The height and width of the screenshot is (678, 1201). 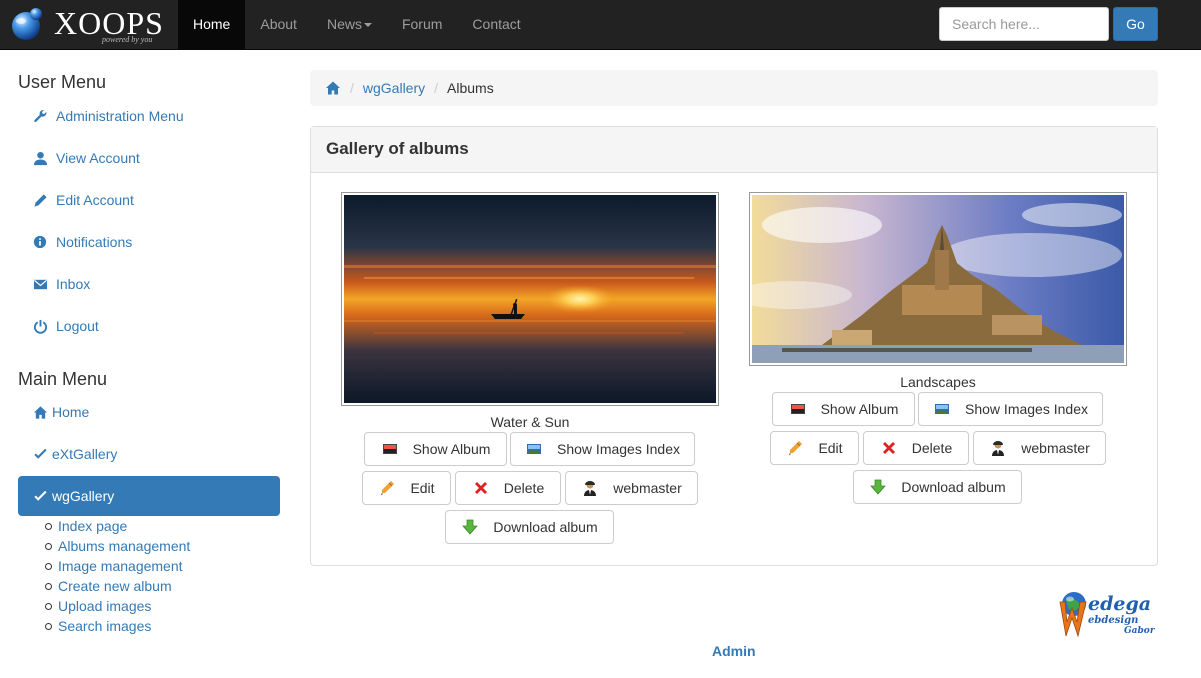 I want to click on nav-forum: Forum, so click(x=422, y=24).